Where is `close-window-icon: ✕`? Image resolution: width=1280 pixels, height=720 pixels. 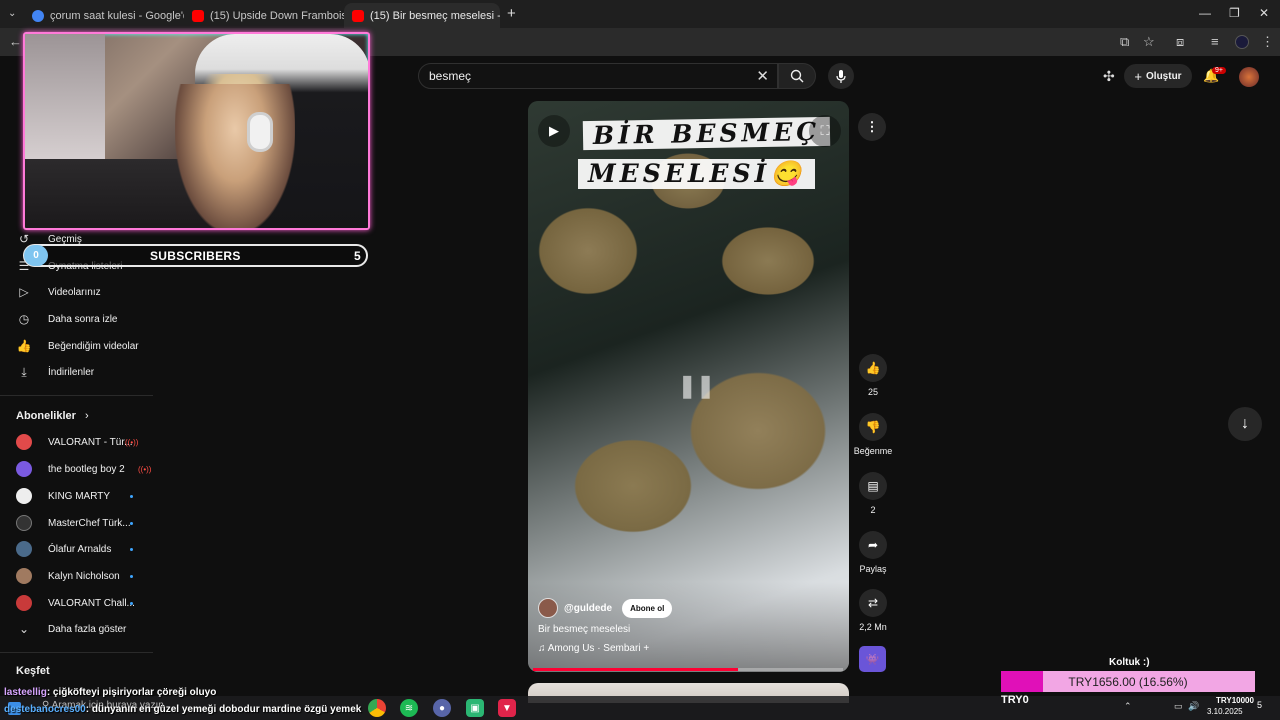
close-window-icon: ✕ is located at coordinates (1264, 13).